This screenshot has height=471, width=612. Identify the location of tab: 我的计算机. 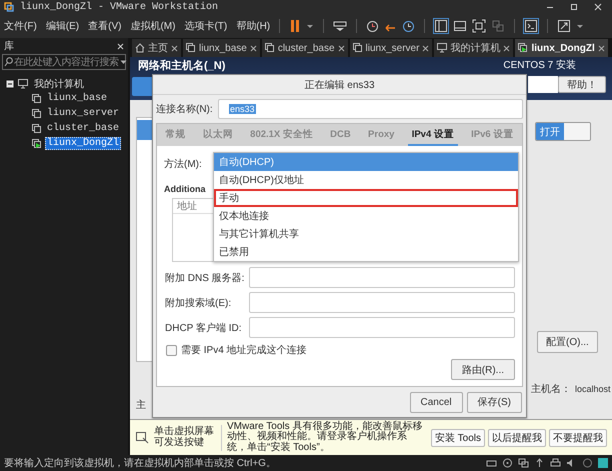
(474, 48).